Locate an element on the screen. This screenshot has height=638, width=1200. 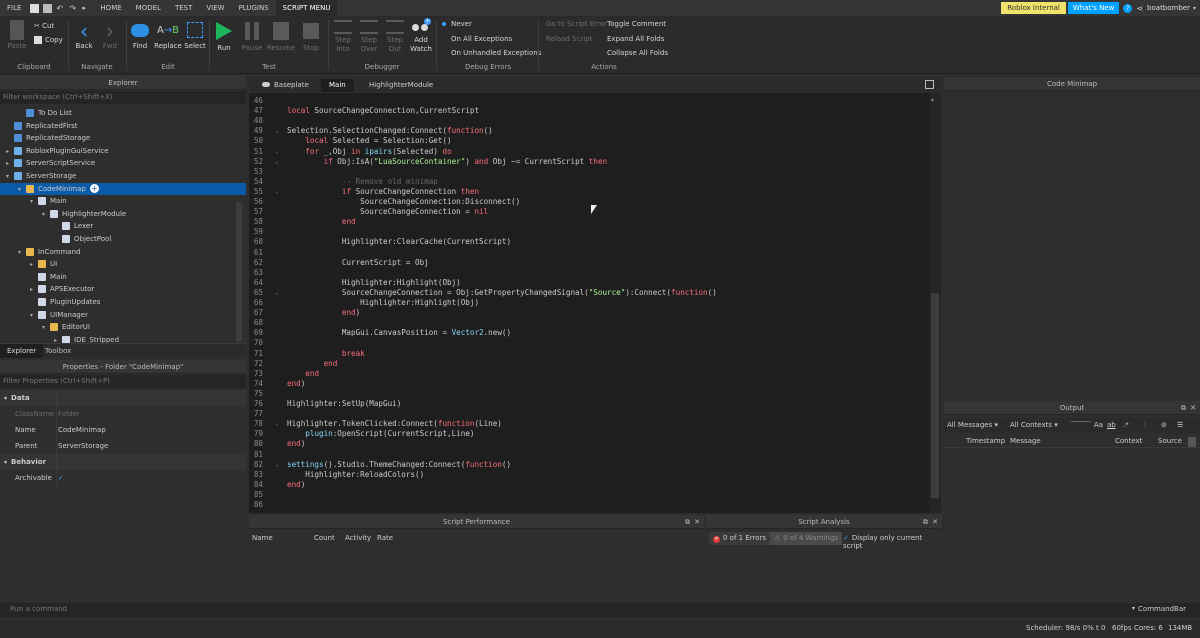
run-button: Run is located at coordinates (224, 36).